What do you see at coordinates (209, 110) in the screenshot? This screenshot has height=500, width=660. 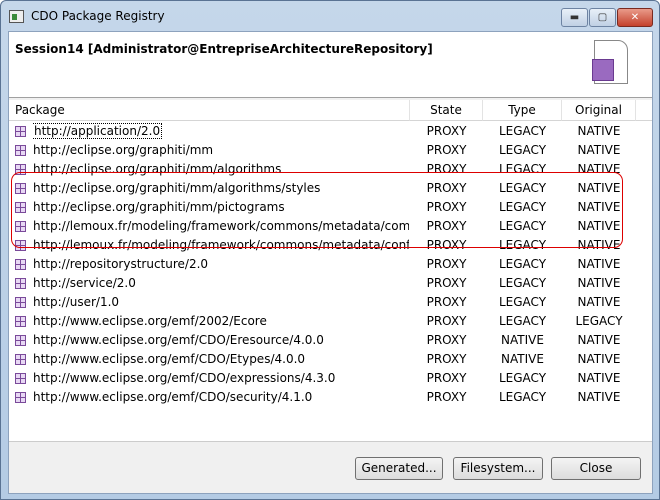 I see `column-header-package: Package` at bounding box center [209, 110].